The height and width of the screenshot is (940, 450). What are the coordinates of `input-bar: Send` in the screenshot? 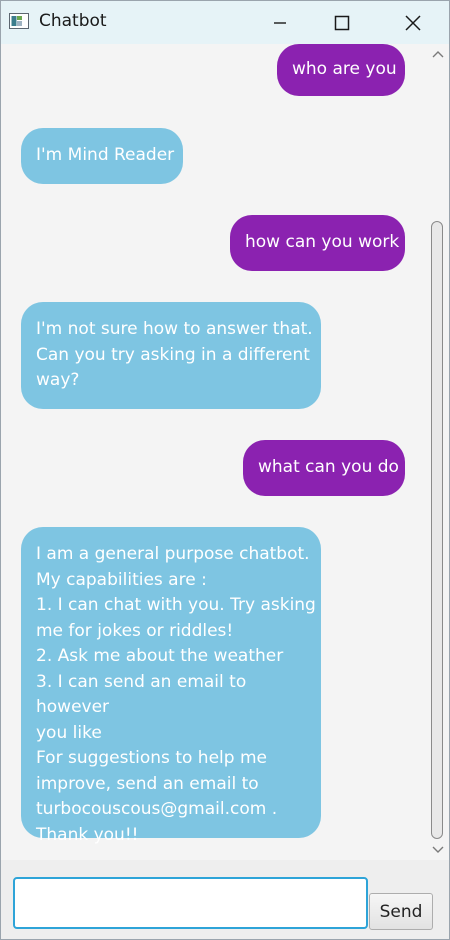 It's located at (225, 899).